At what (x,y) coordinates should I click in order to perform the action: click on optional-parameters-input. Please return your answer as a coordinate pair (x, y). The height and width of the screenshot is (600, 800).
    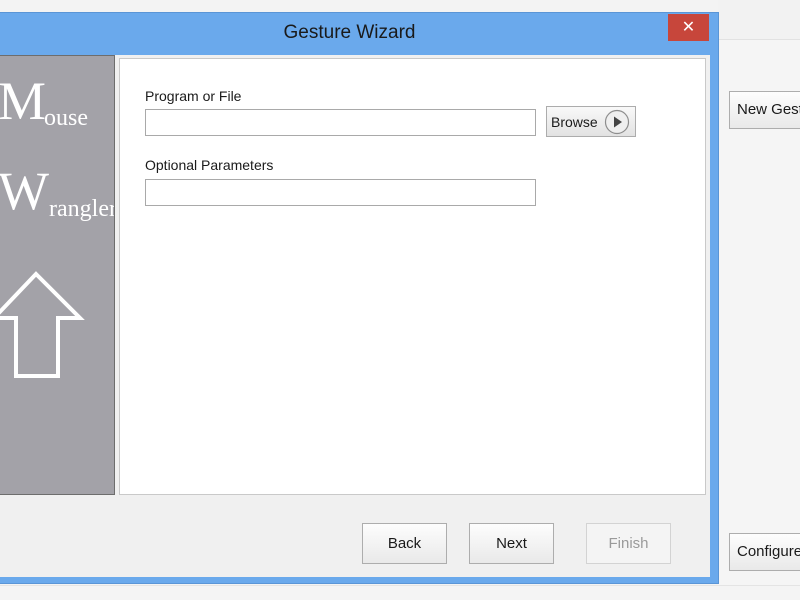
    Looking at the image, I should click on (340, 192).